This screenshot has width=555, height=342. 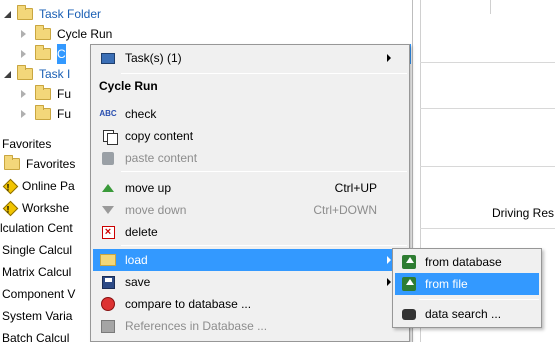 I want to click on section-calculation-center: lculation Cent, so click(x=36, y=228).